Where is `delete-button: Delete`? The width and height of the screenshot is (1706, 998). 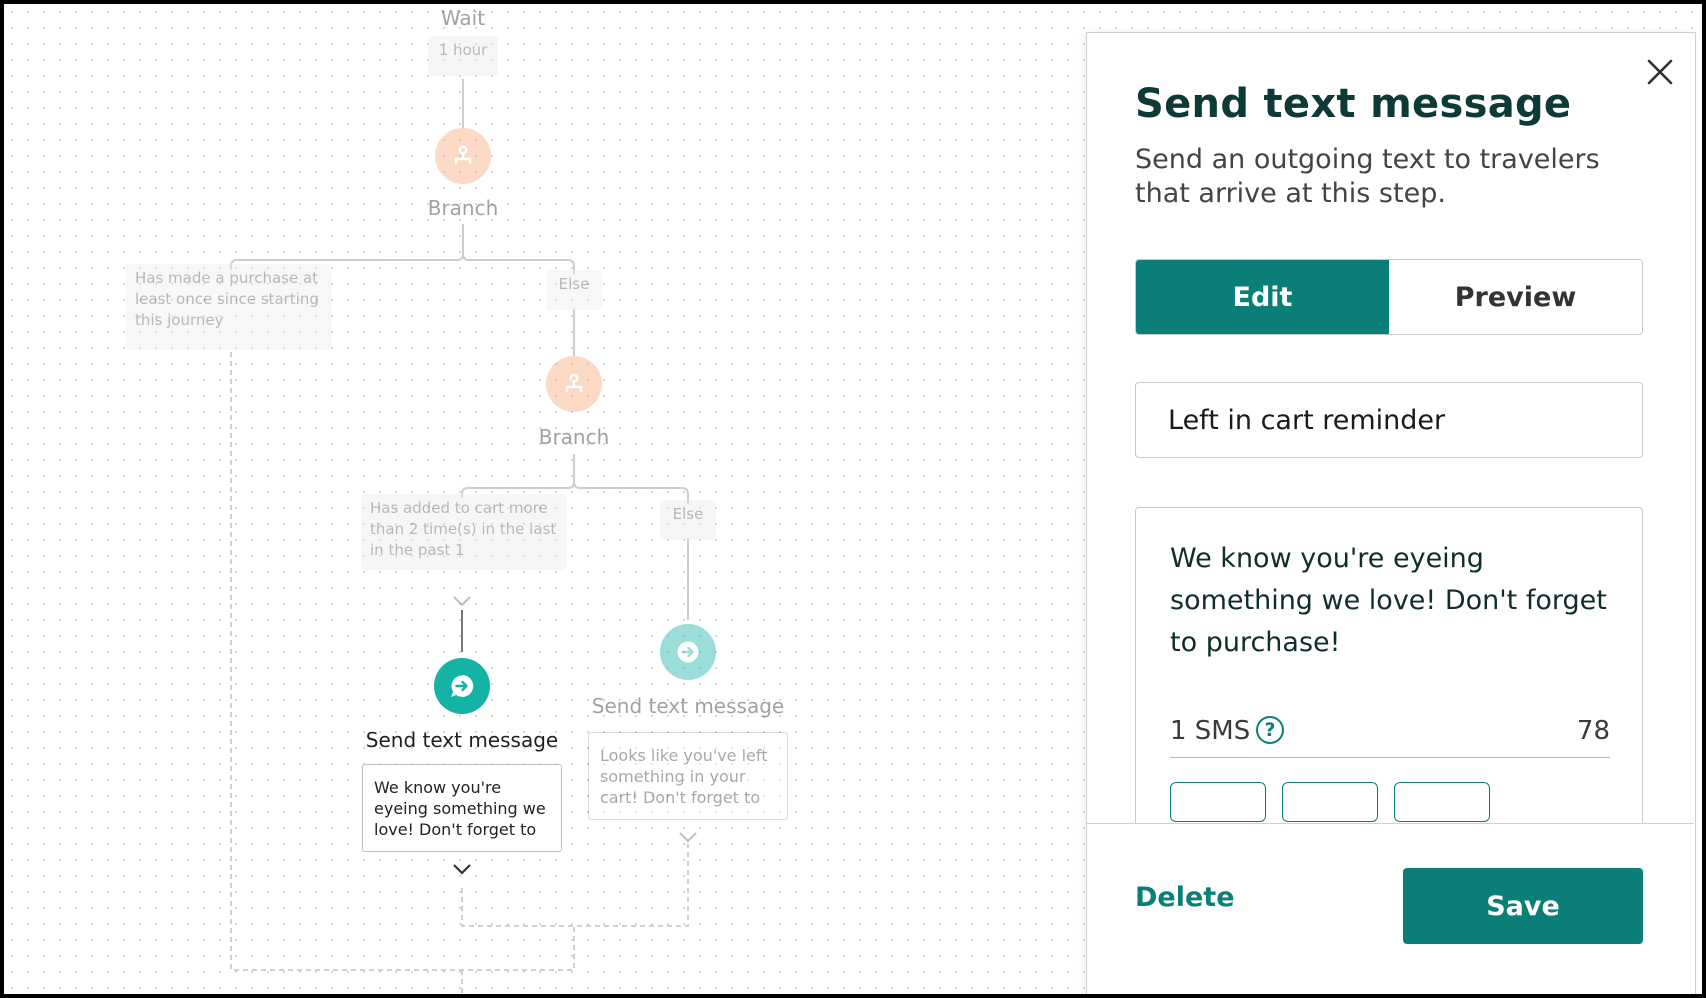
delete-button: Delete is located at coordinates (1185, 897).